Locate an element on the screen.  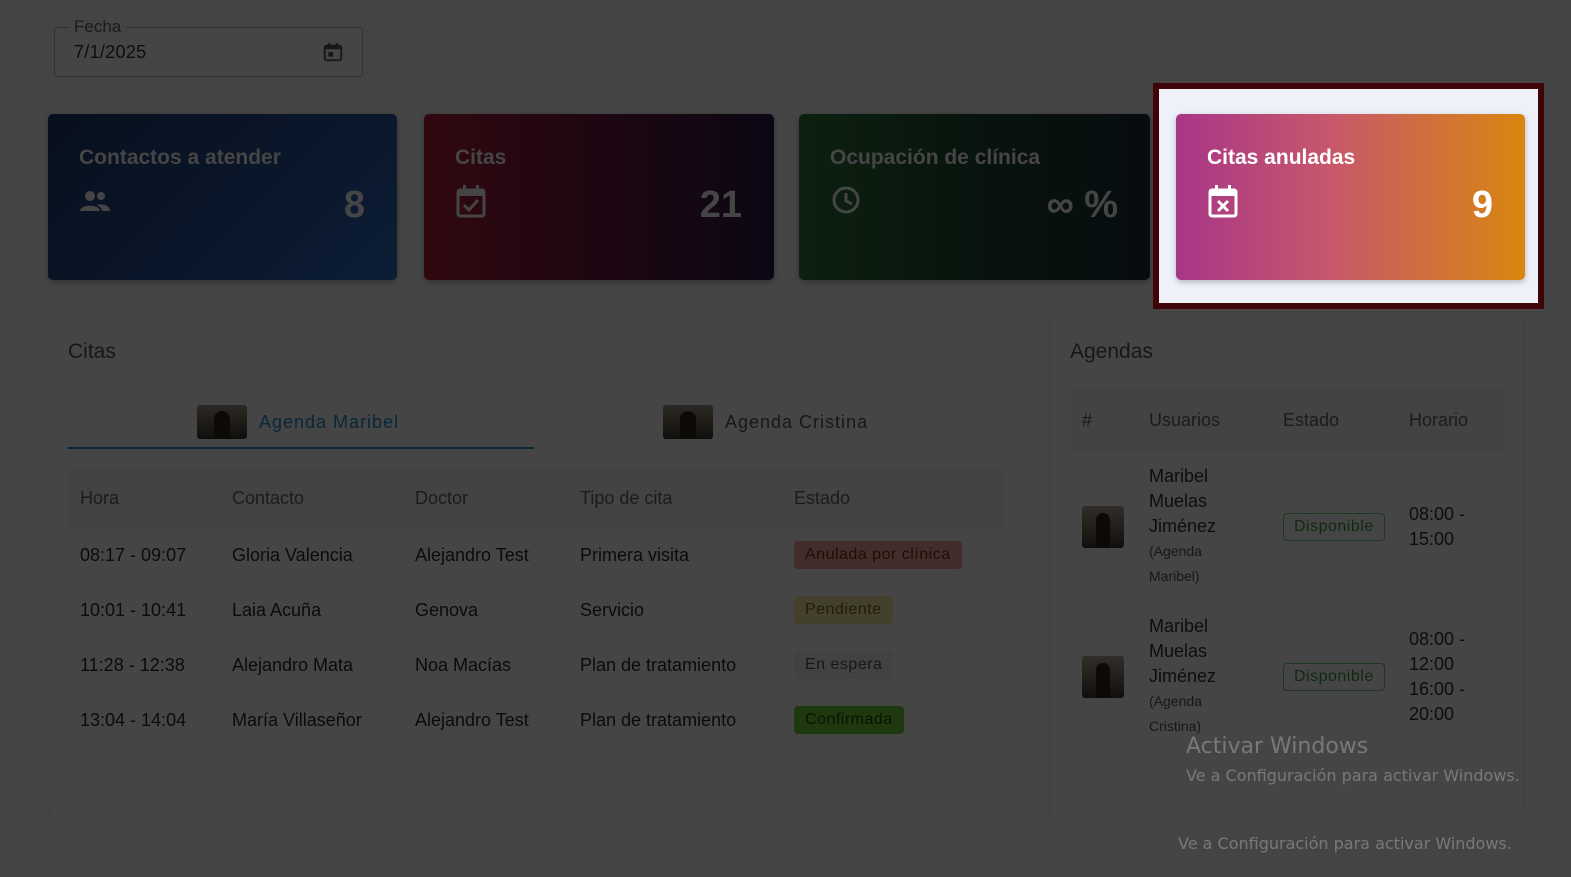
panel-title: Citas is located at coordinates (92, 351).